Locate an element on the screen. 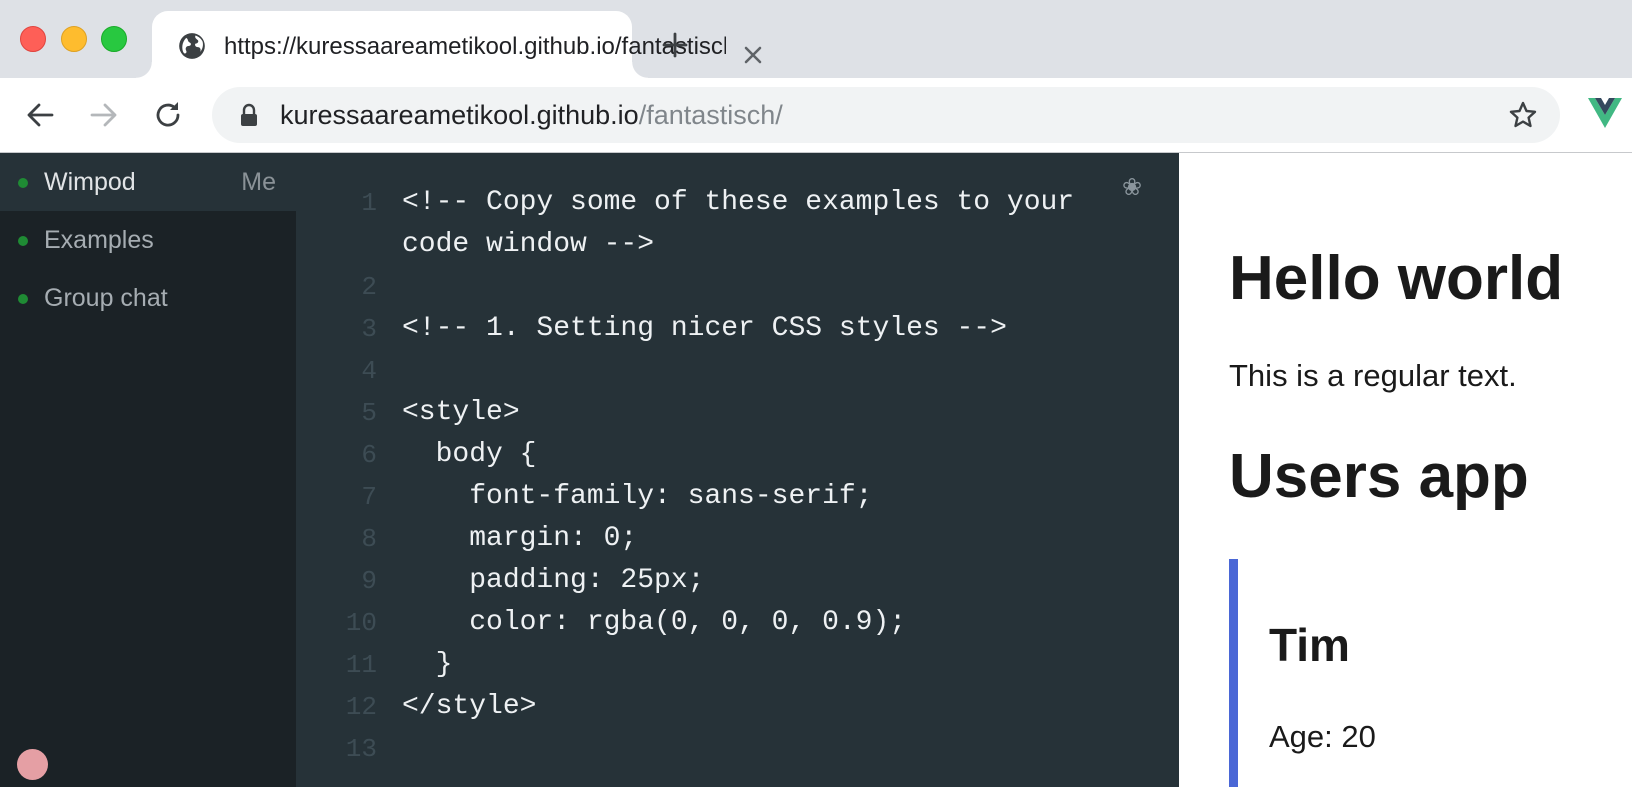  code-text: margin: 0; is located at coordinates (520, 538).